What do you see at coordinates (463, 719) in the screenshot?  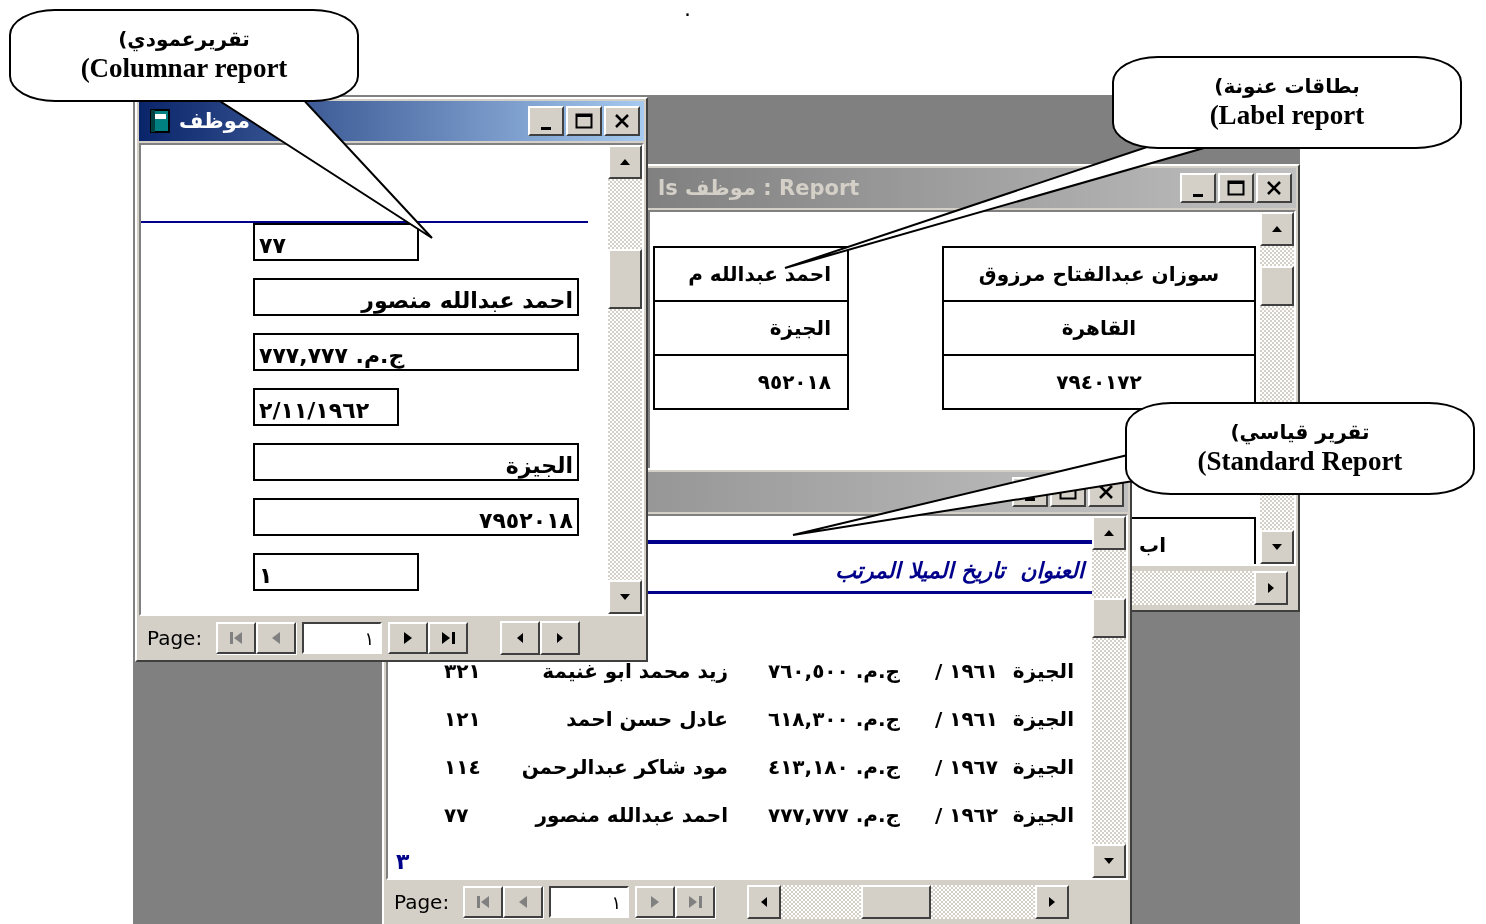 I see `table-cell-text: ١٢١` at bounding box center [463, 719].